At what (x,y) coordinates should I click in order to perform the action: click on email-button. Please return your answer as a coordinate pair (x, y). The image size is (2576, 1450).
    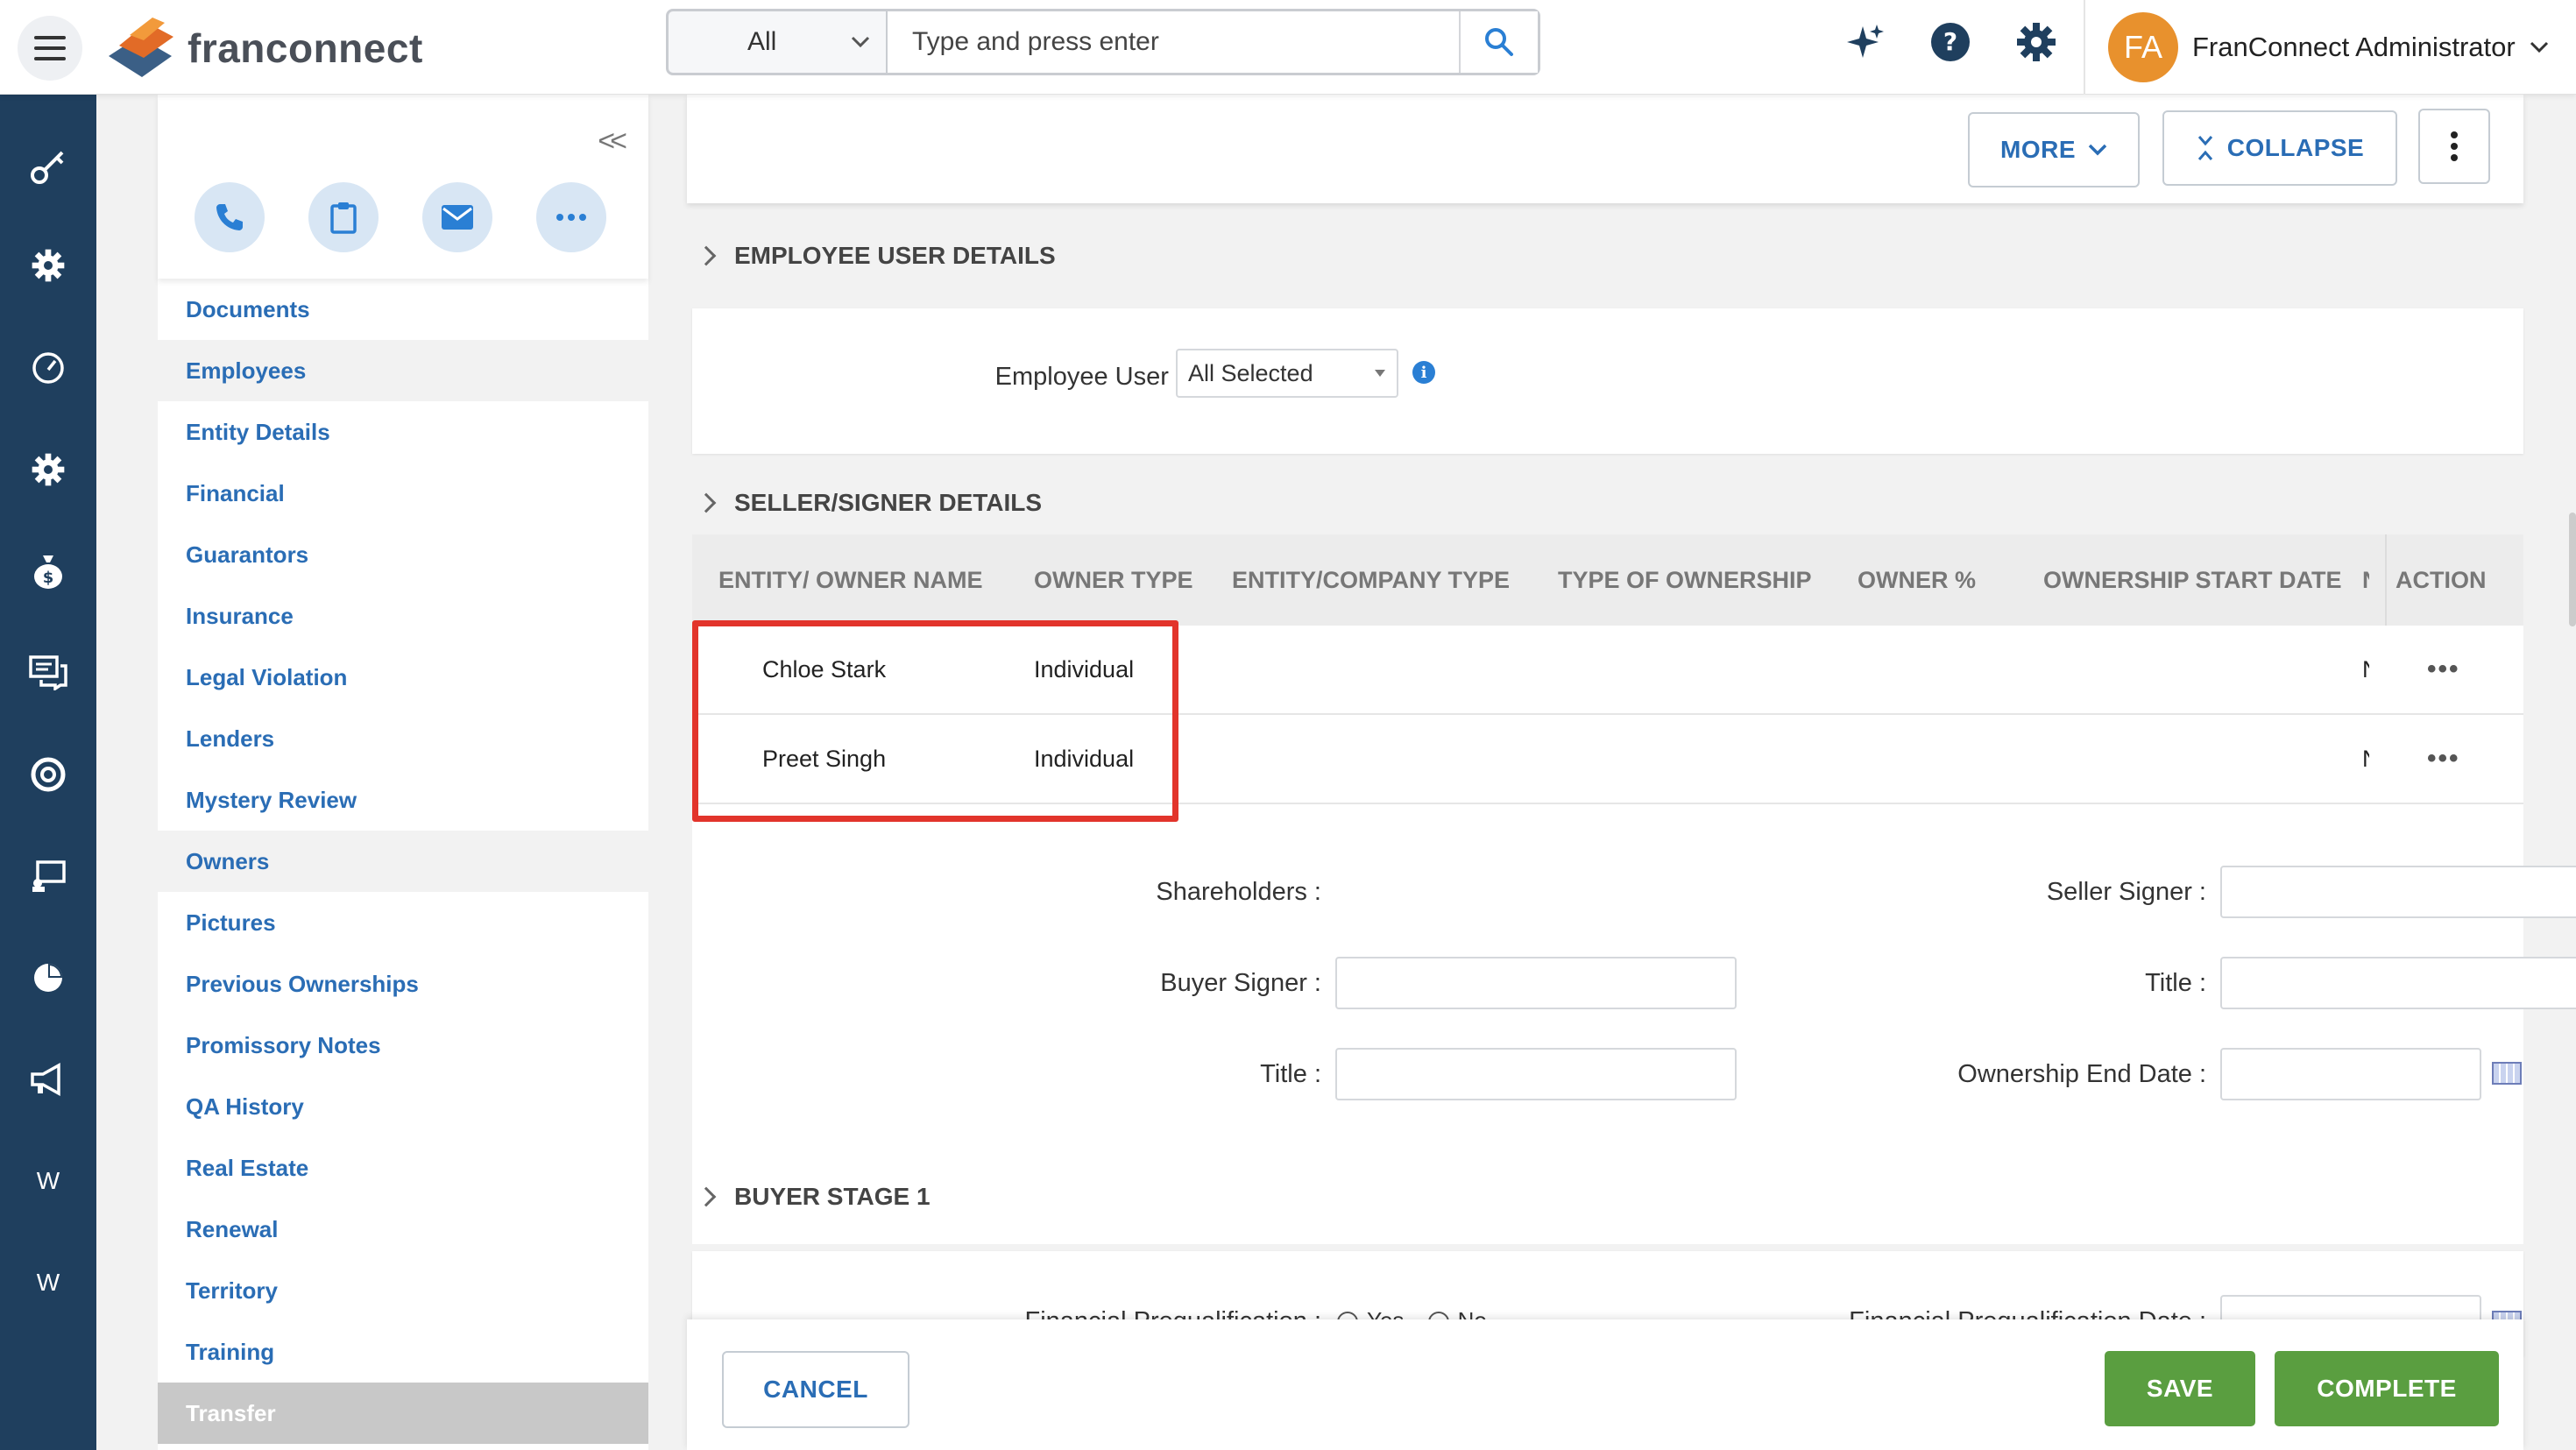
    Looking at the image, I should click on (457, 217).